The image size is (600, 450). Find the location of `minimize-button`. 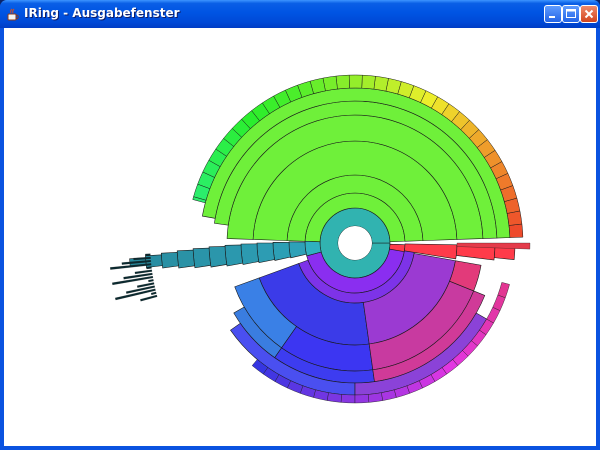

minimize-button is located at coordinates (553, 14).